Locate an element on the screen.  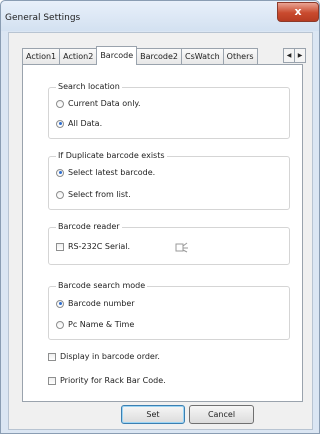
rs232c-serial-checkbox: RS-232C Serial. is located at coordinates (93, 246).